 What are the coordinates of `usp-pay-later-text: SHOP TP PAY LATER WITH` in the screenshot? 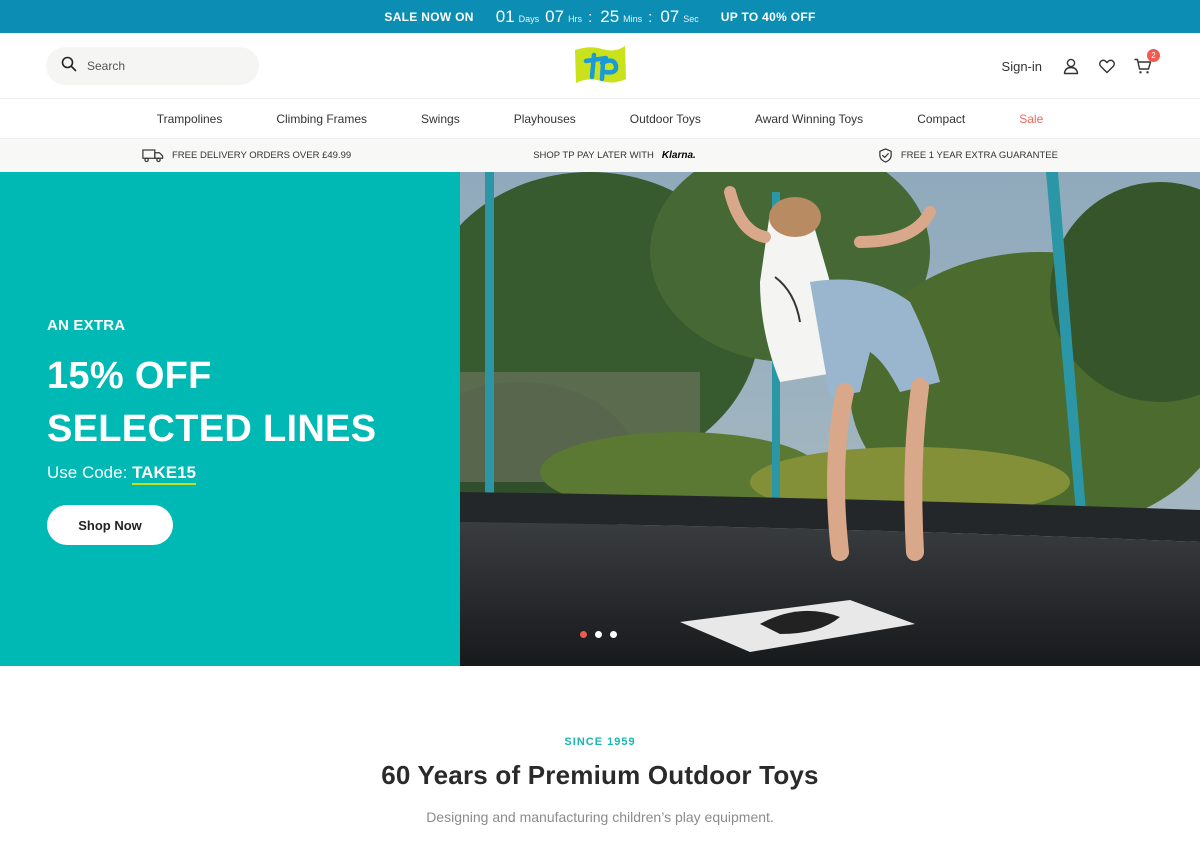 It's located at (593, 155).